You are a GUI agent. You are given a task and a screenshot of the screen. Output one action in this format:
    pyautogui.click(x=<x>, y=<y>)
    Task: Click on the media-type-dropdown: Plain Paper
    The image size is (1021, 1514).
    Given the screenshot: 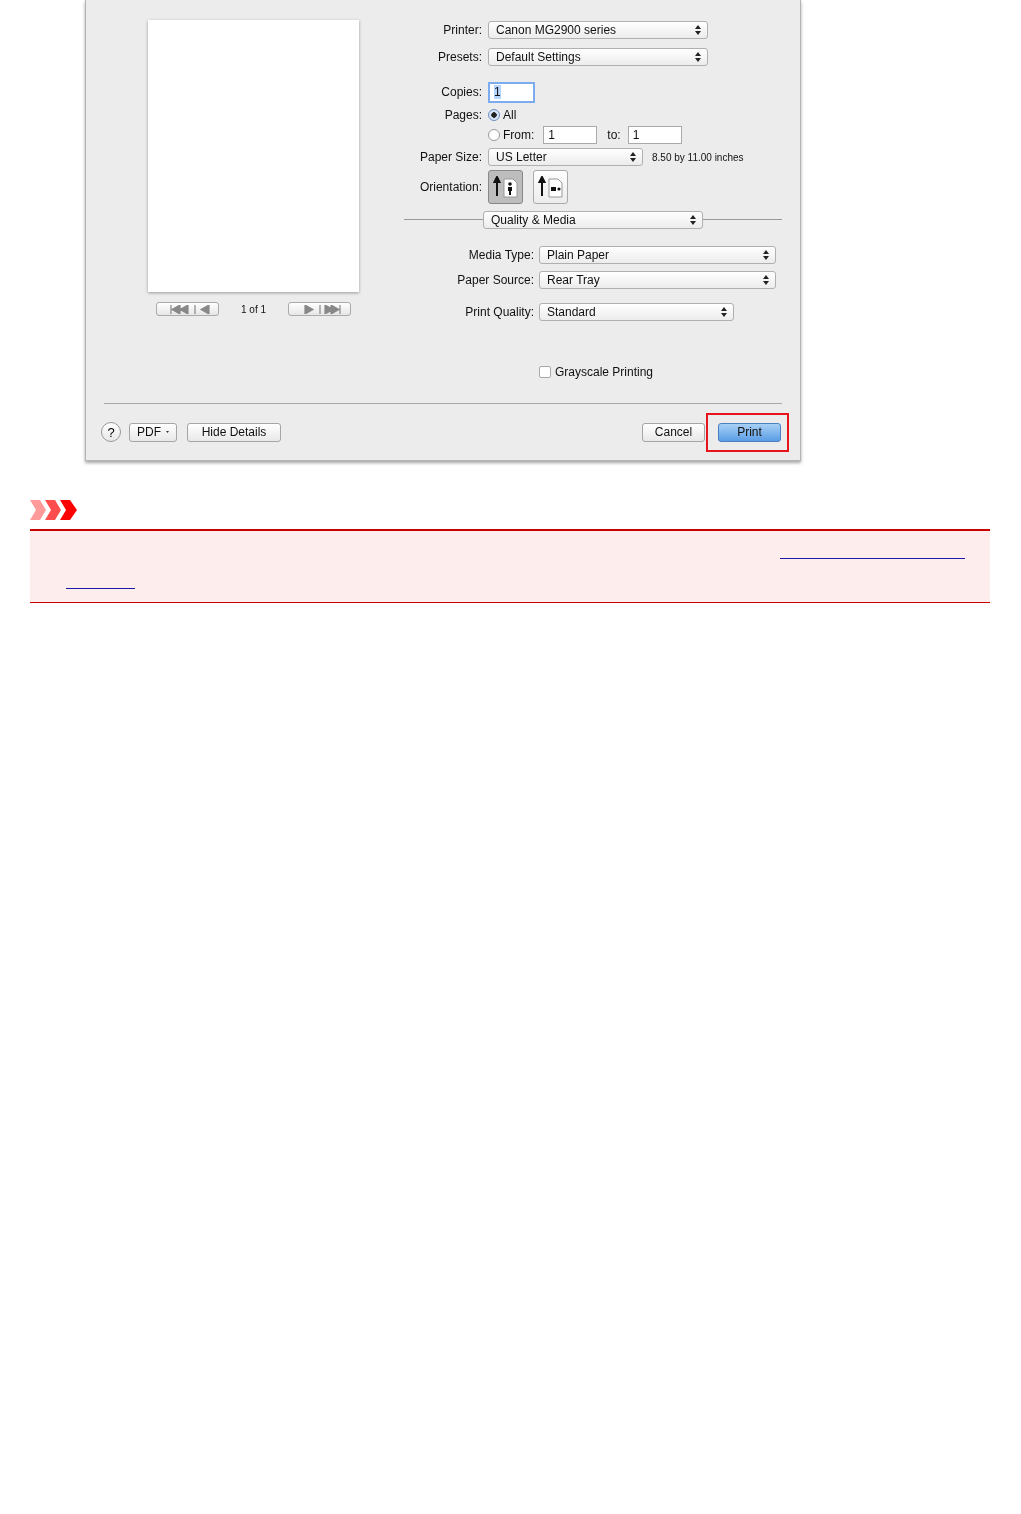 What is the action you would take?
    pyautogui.click(x=657, y=255)
    